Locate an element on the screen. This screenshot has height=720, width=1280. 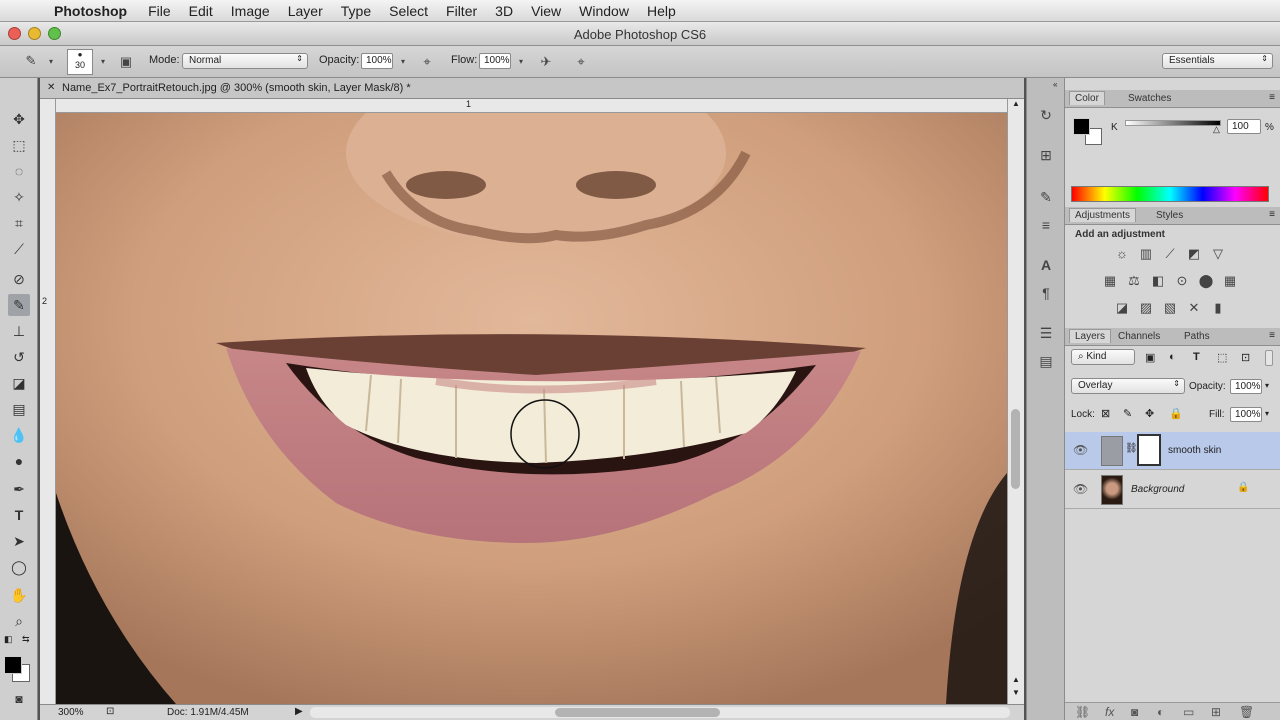
menu-layer: Layer is located at coordinates (305, 11).